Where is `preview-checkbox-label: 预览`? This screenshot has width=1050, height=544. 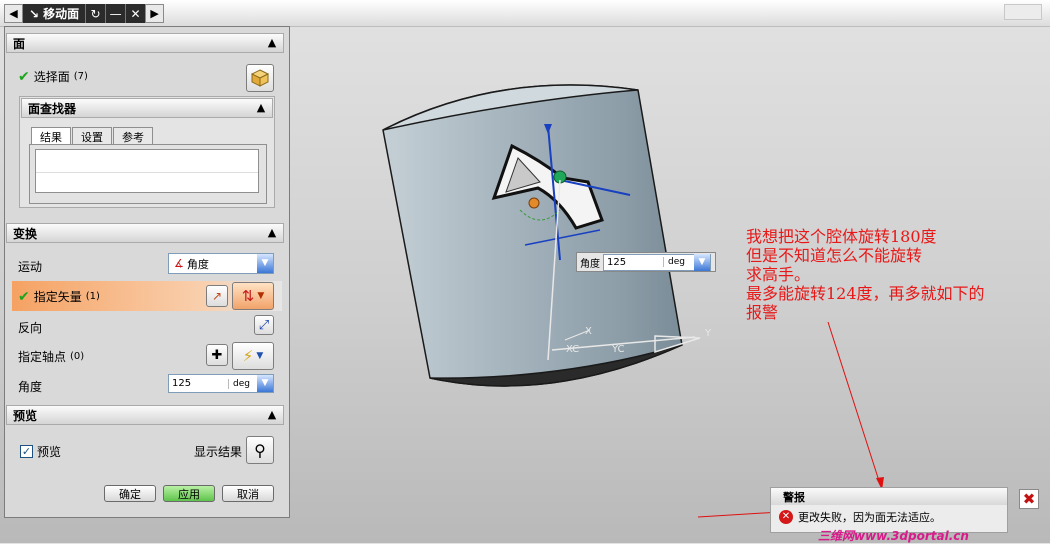 preview-checkbox-label: 预览 is located at coordinates (49, 452).